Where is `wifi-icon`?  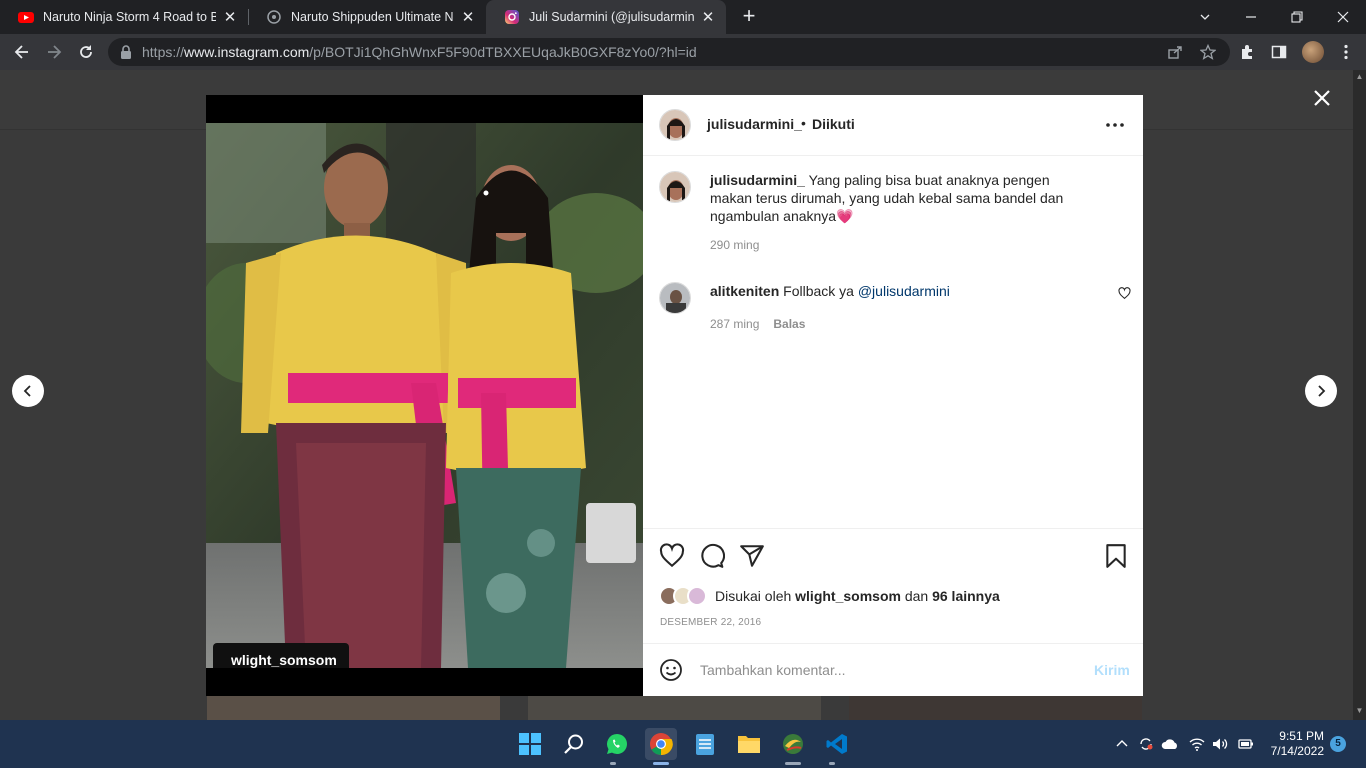 wifi-icon is located at coordinates (1197, 744).